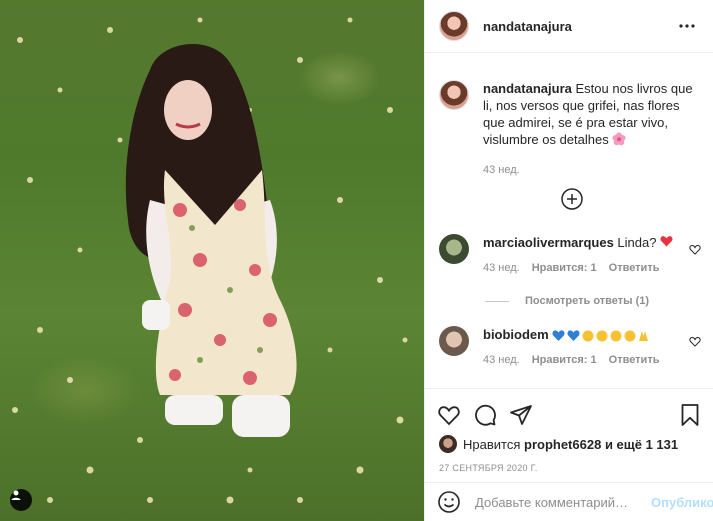 The width and height of the screenshot is (713, 521). Describe the element at coordinates (572, 199) in the screenshot. I see `load-more-comments-icon` at that location.